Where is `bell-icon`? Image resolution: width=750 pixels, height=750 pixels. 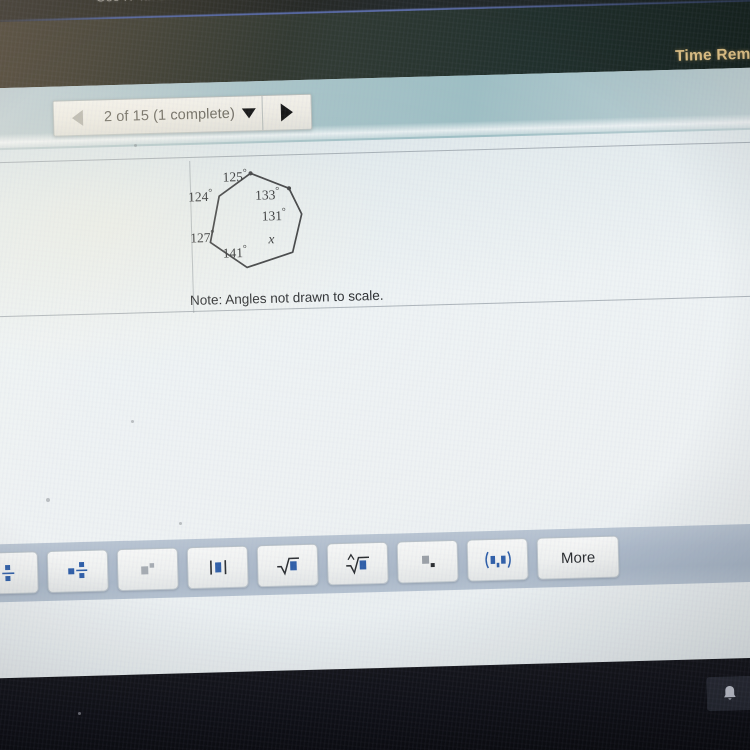
bell-icon is located at coordinates (730, 692).